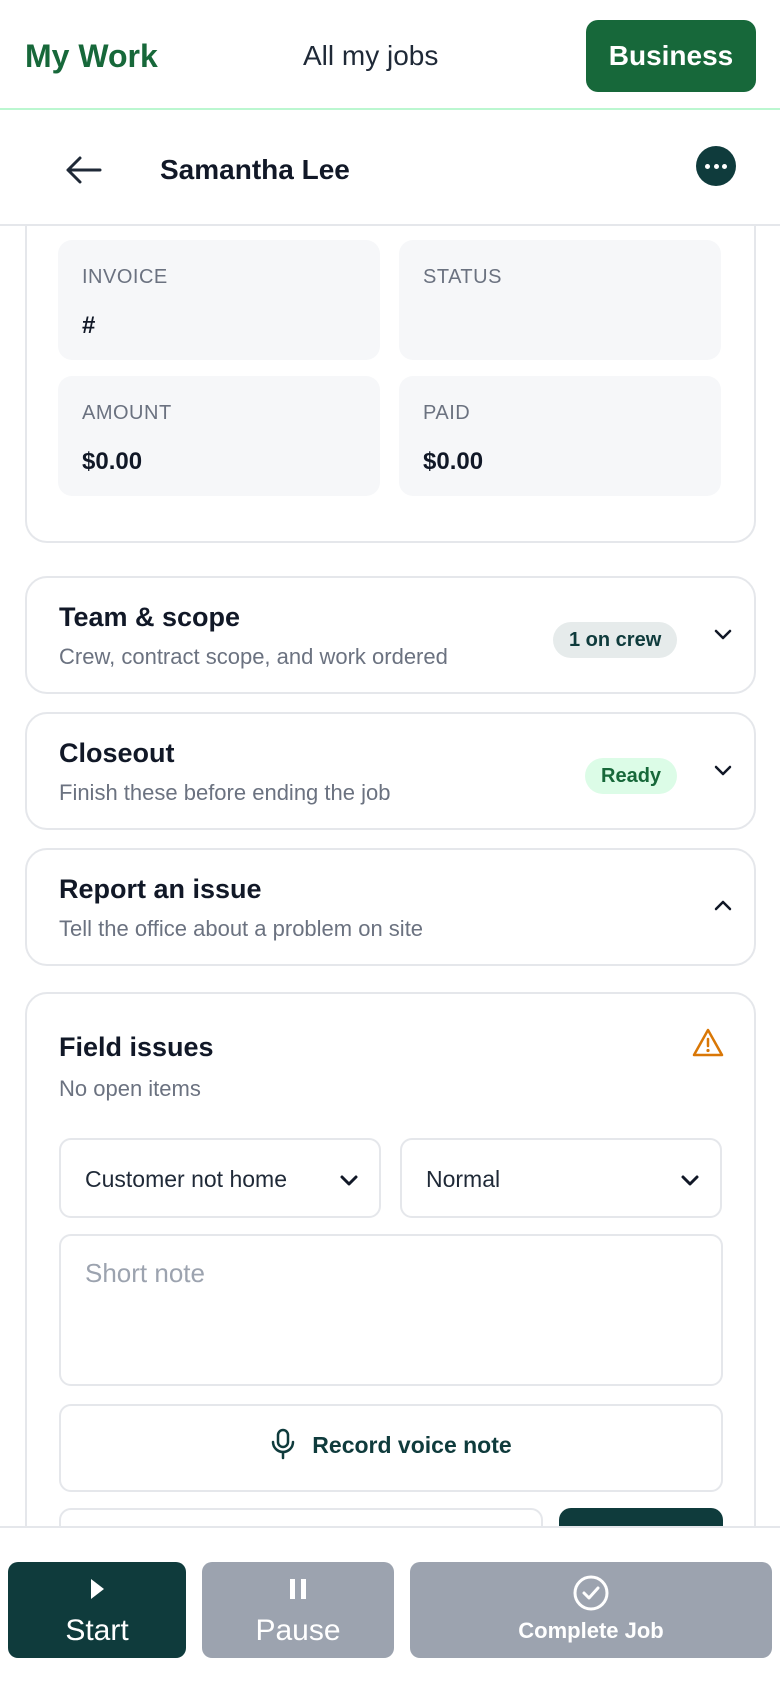 Image resolution: width=780 pixels, height=1688 pixels. I want to click on field-issues-subtitle: No open items, so click(130, 1088).